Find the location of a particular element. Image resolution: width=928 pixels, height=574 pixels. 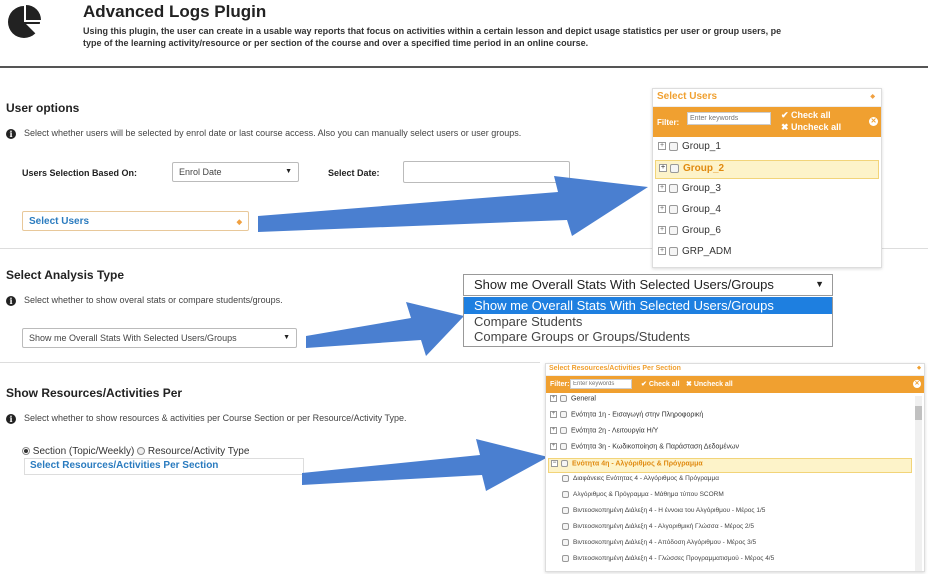

page-title: Advanced Logs Plugin is located at coordinates (175, 11).